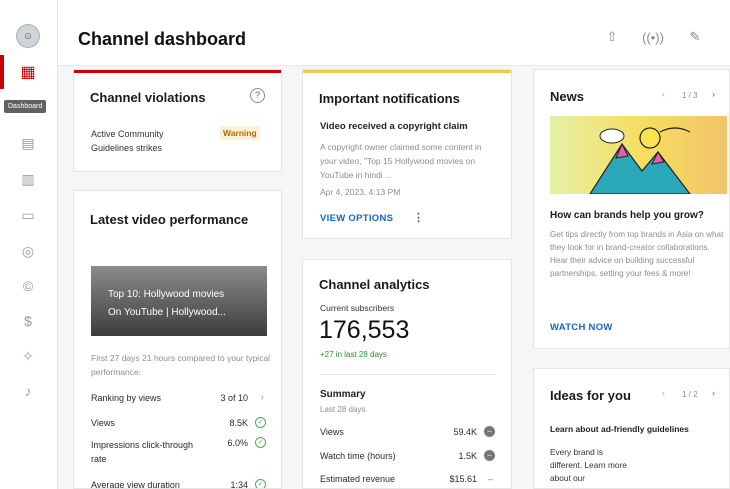 This screenshot has height=489, width=730. Describe the element at coordinates (240, 133) in the screenshot. I see `status-badge: Warning` at that location.